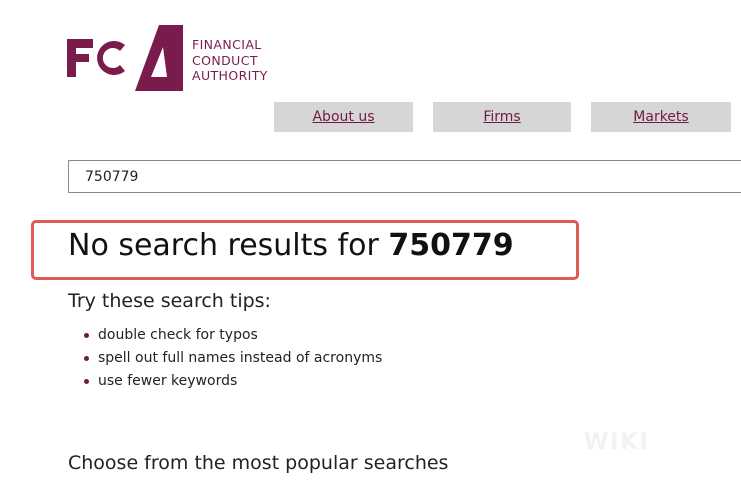 This screenshot has height=483, width=741. What do you see at coordinates (404, 176) in the screenshot?
I see `search-input: 750779` at bounding box center [404, 176].